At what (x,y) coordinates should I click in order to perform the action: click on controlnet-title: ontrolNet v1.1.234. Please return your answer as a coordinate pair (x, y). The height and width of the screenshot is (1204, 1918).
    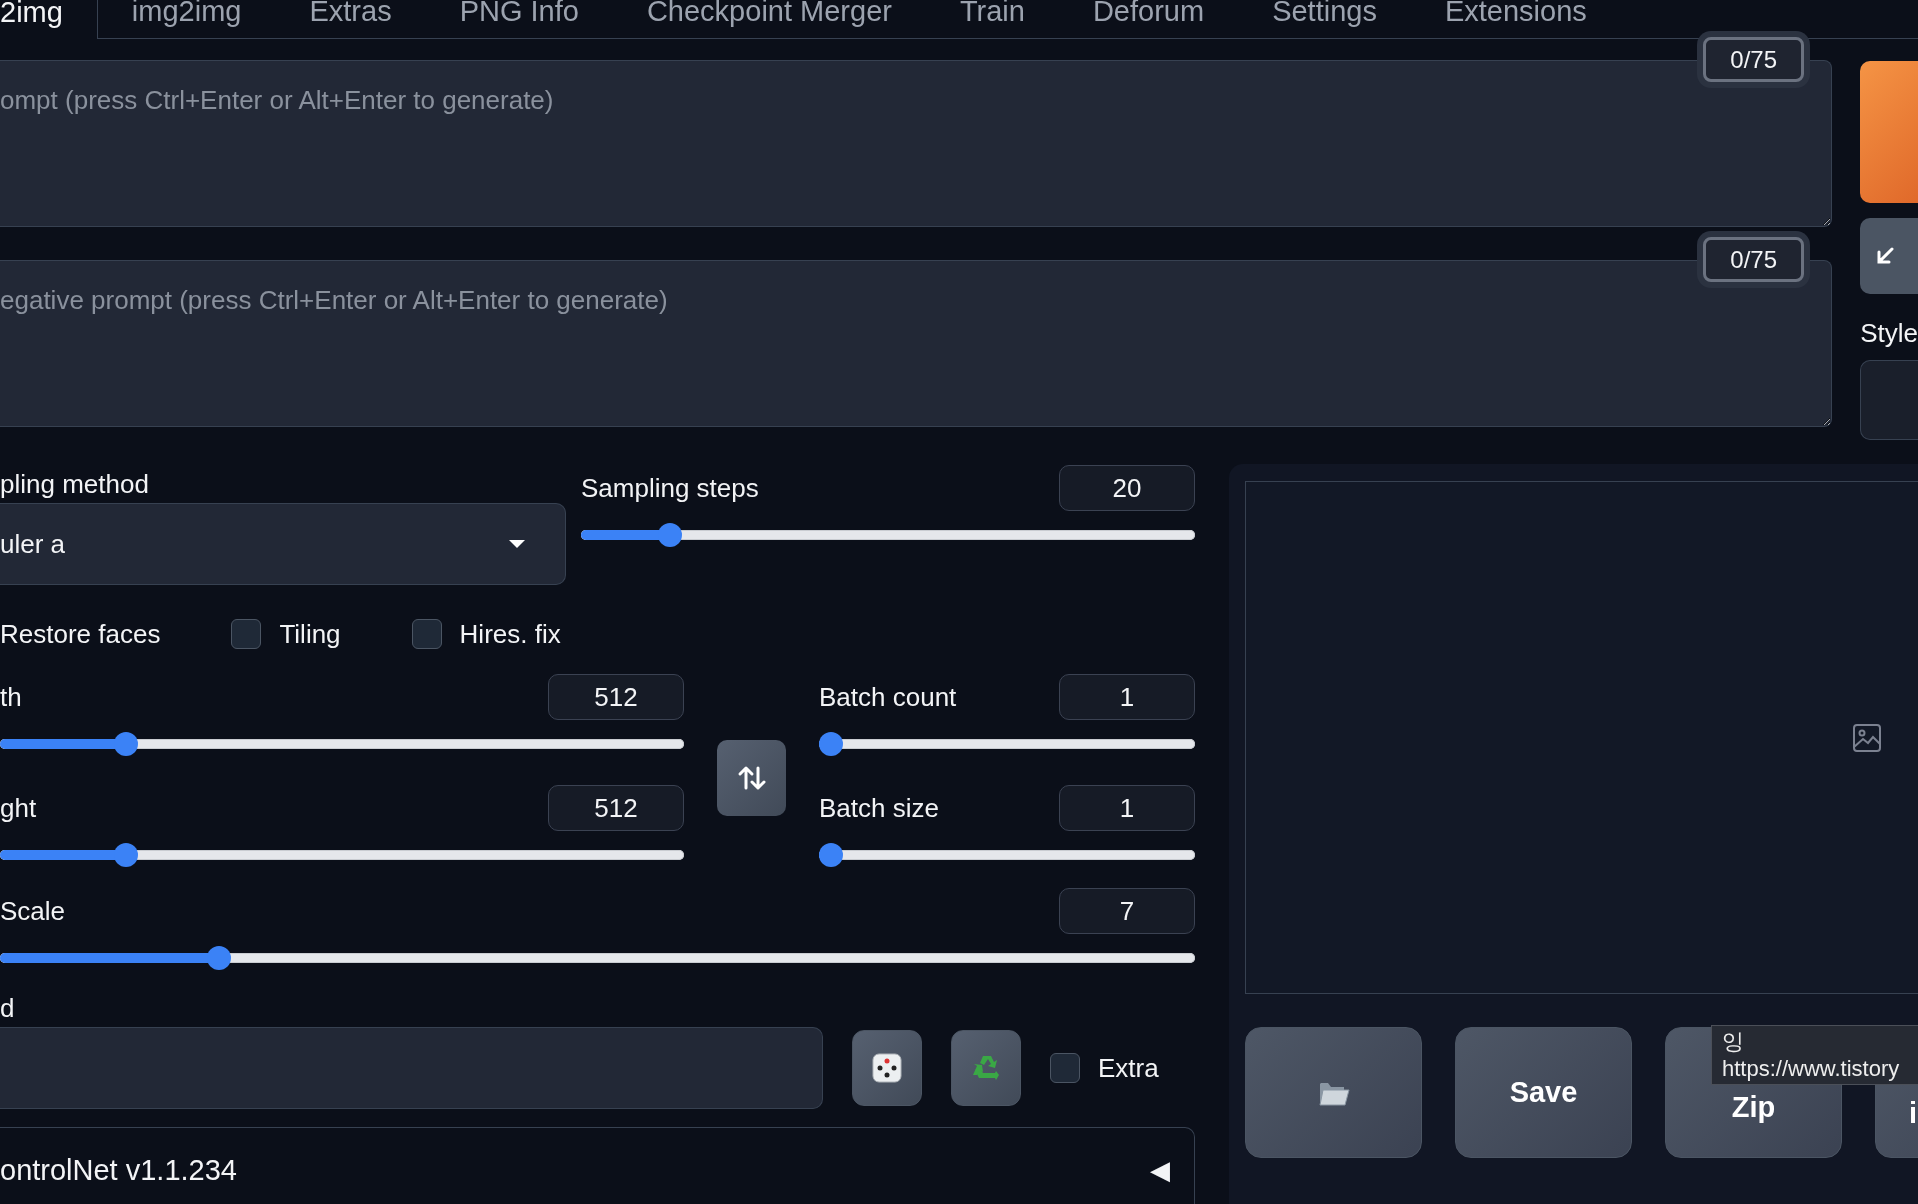
    Looking at the image, I should click on (118, 1170).